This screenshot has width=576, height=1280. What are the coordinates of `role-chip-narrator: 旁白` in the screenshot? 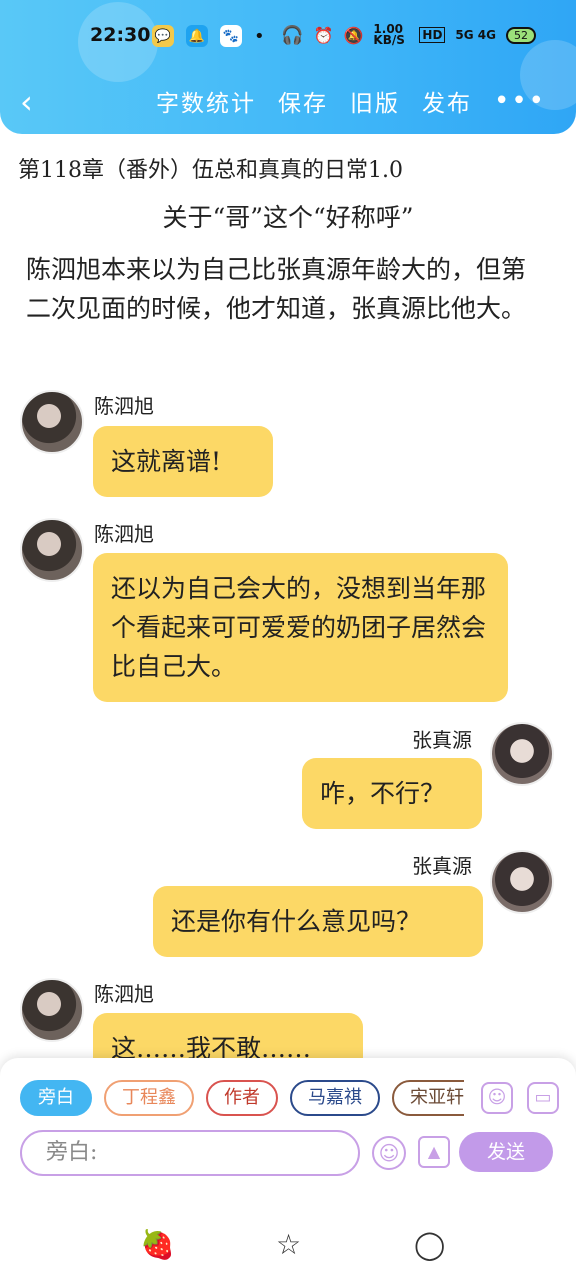 It's located at (56, 1098).